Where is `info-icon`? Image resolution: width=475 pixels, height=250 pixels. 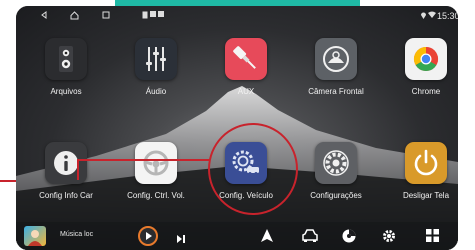
info-icon is located at coordinates (66, 163).